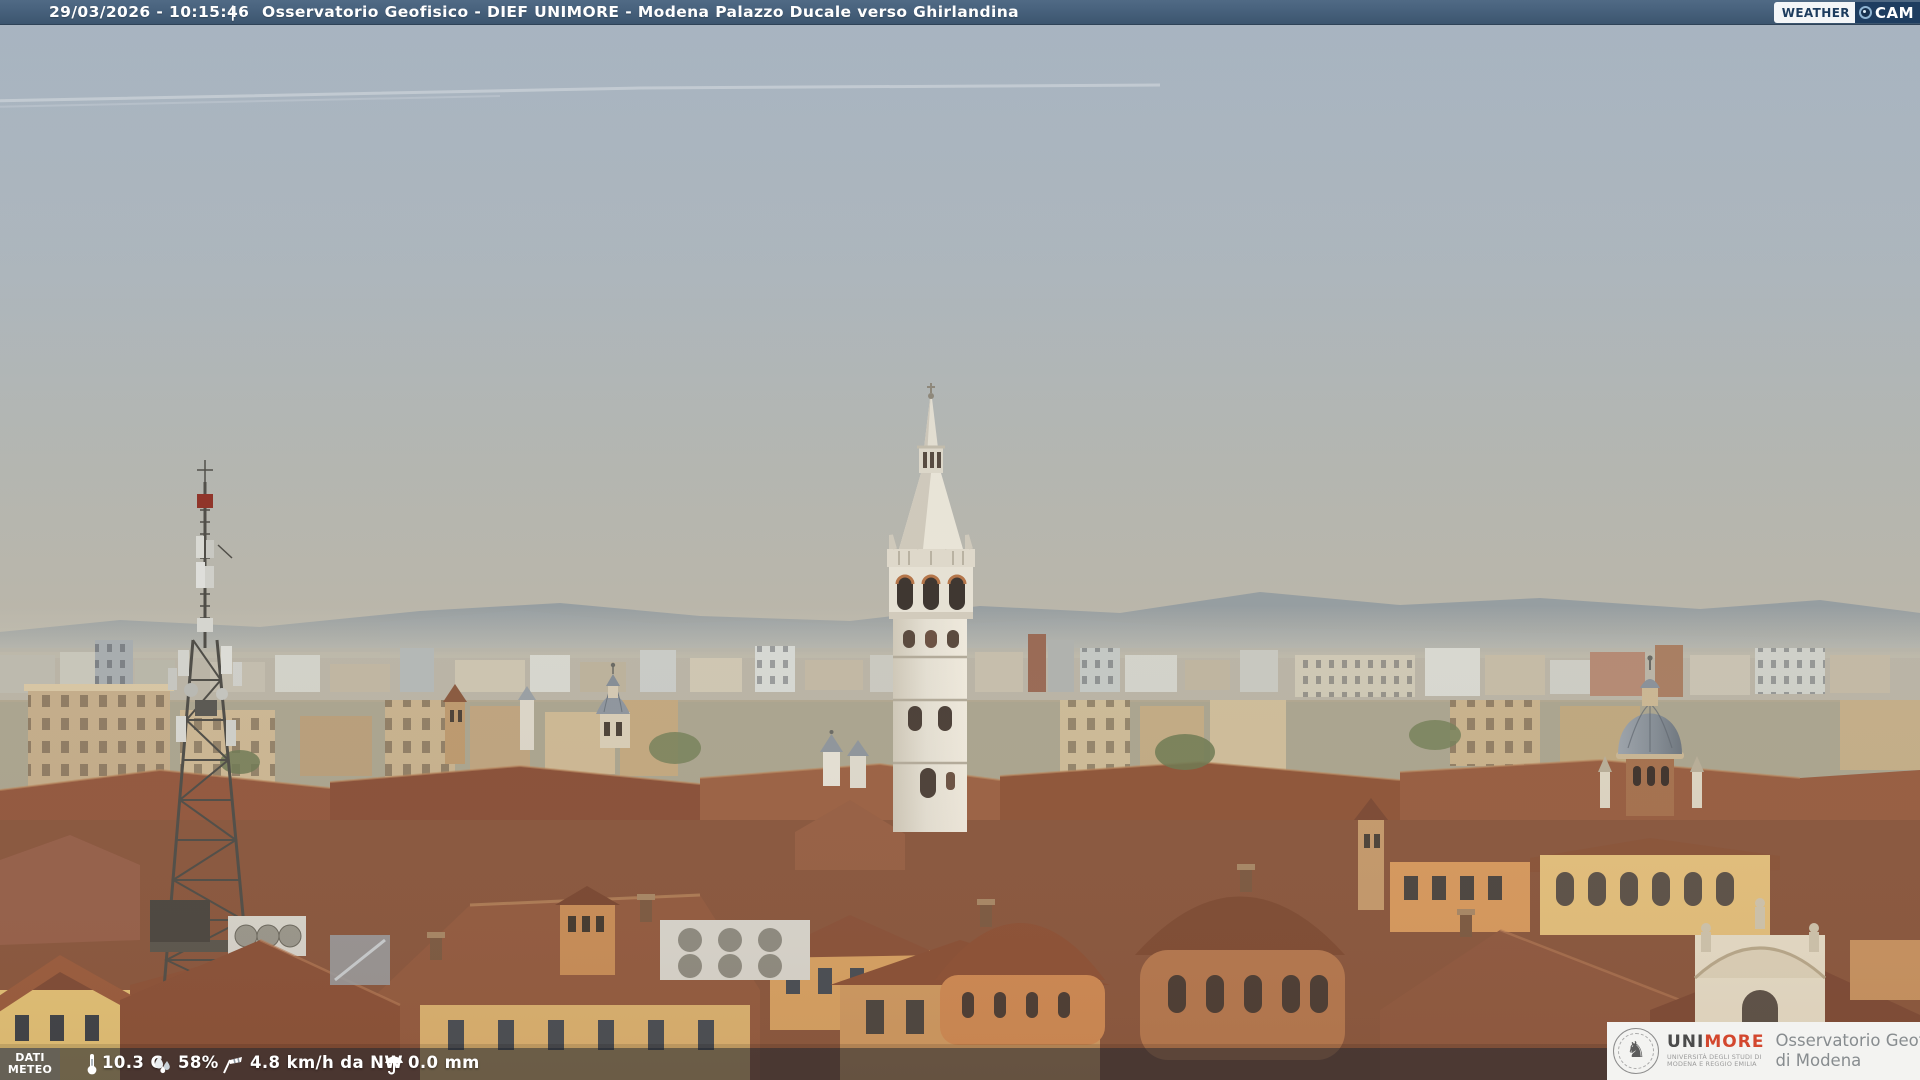 This screenshot has width=1920, height=1080. Describe the element at coordinates (1636, 1051) in the screenshot. I see `unimore-seal-icon: ♞` at that location.